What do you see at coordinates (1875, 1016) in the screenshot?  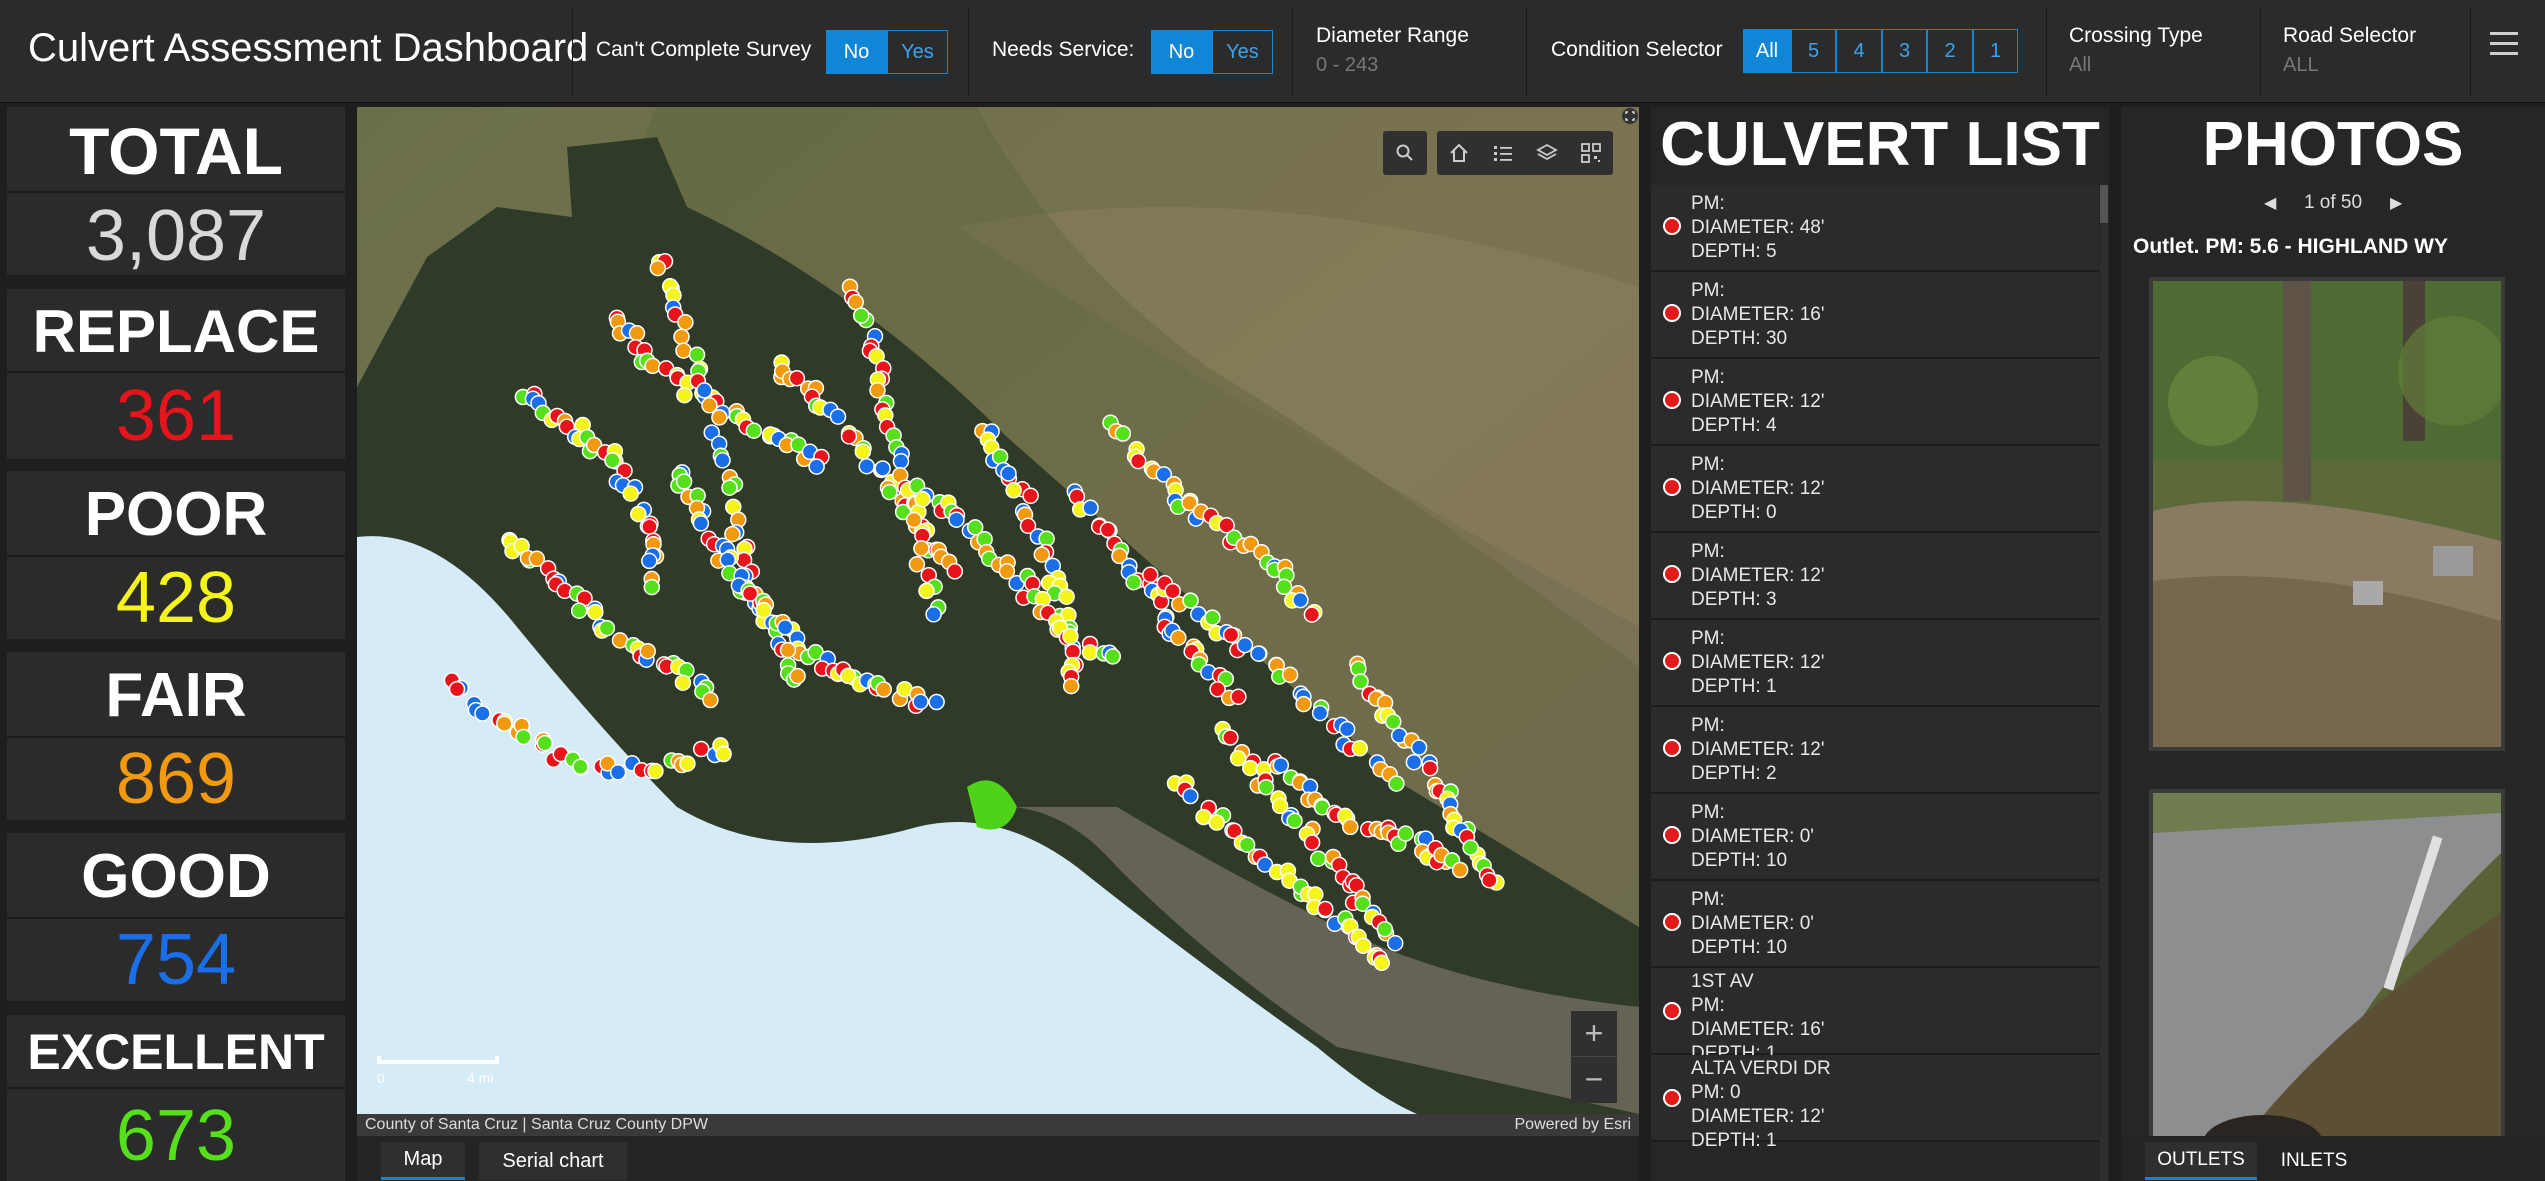 I see `culvert-list-item: 1ST AV PM: DIAMETER: 16' DEPTH: 1` at bounding box center [1875, 1016].